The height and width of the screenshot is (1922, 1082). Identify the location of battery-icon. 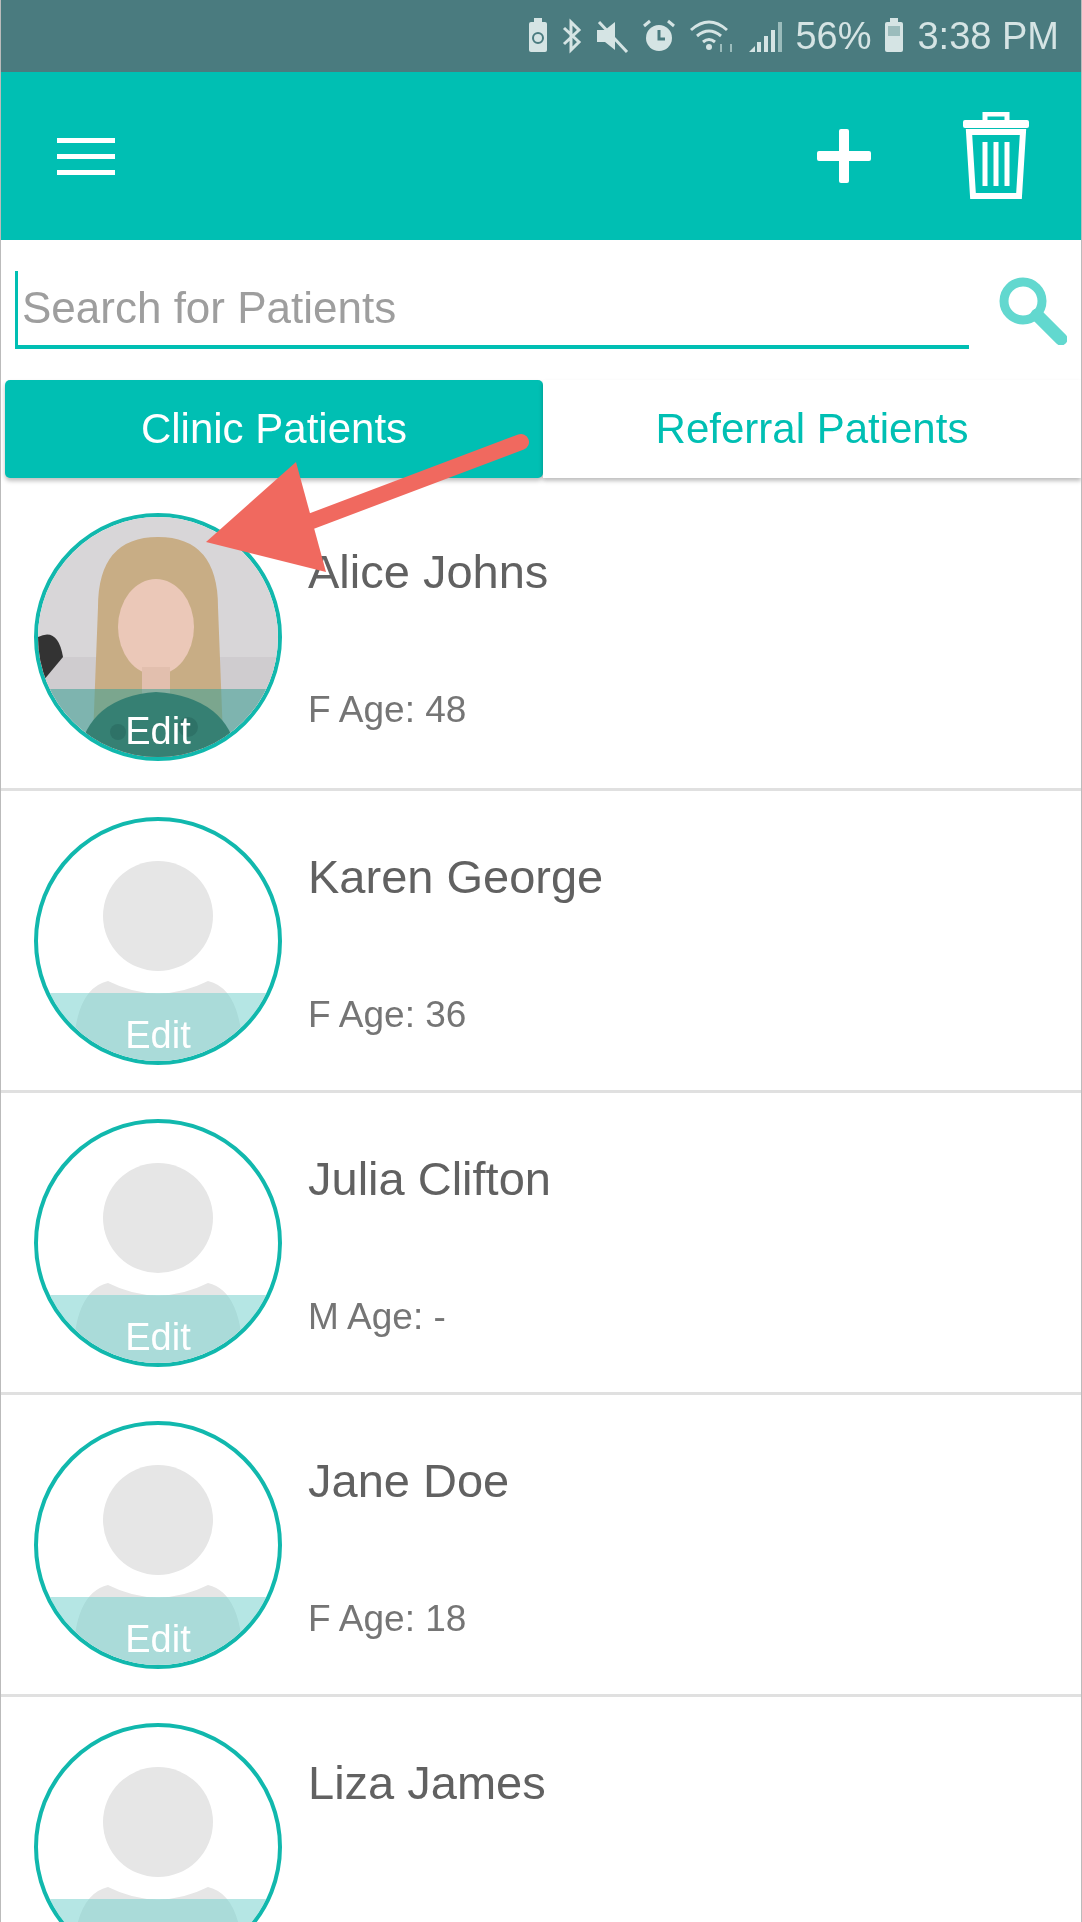
(894, 36).